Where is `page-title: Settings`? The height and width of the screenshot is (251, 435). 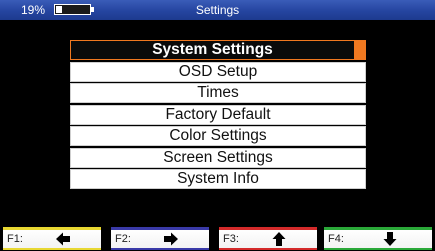 page-title: Settings is located at coordinates (217, 10).